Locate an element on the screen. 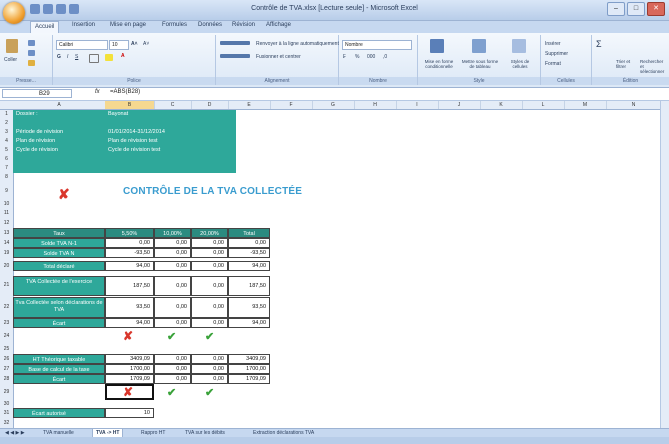 Image resolution: width=669 pixels, height=444 pixels. bold-button: G is located at coordinates (59, 57).